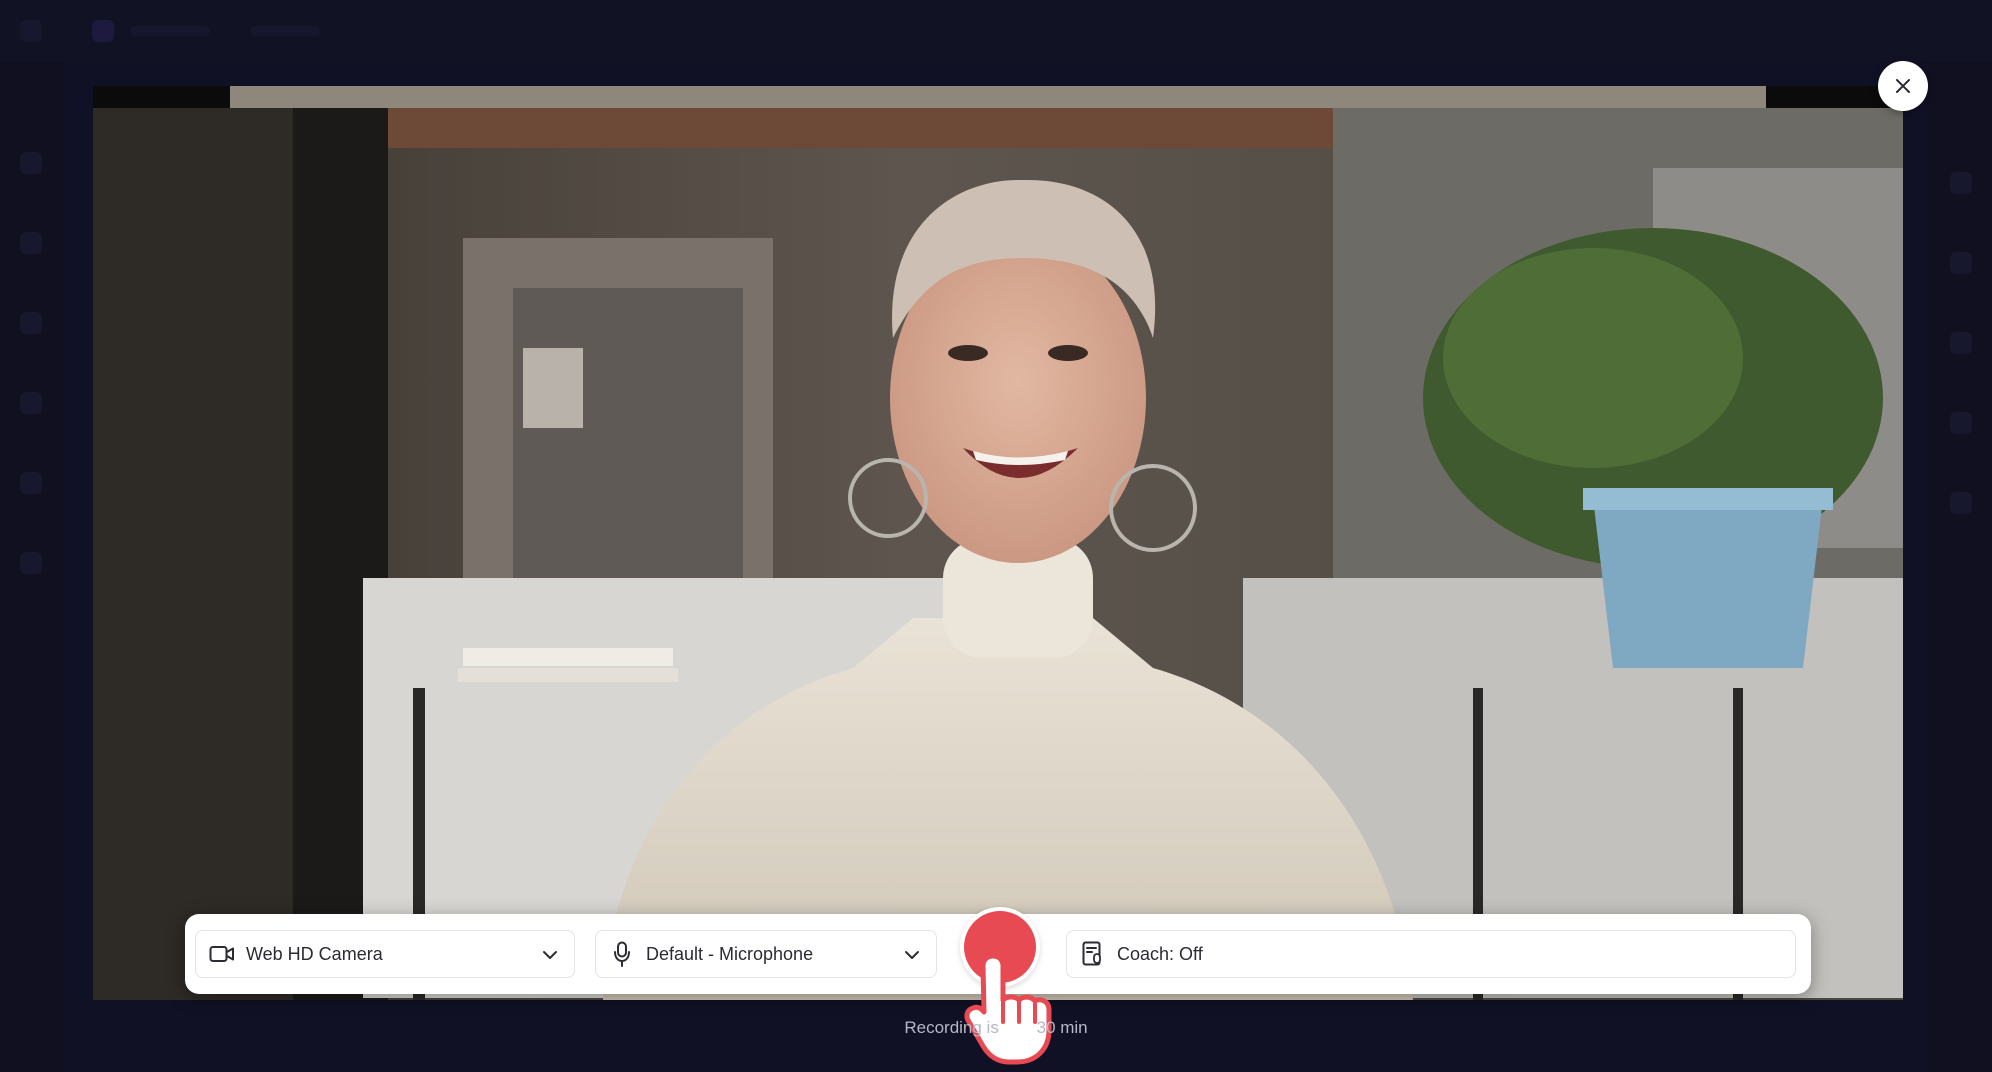  Describe the element at coordinates (622, 954) in the screenshot. I see `microphone-icon` at that location.